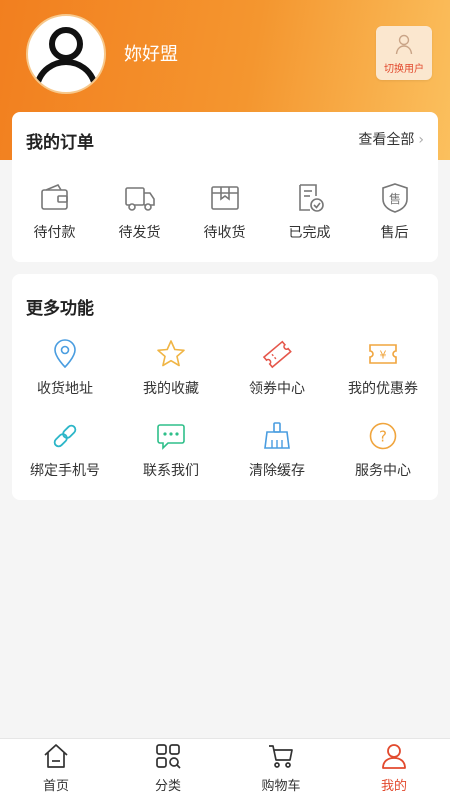 This screenshot has width=450, height=800. I want to click on default-avatar-icon, so click(66, 59).